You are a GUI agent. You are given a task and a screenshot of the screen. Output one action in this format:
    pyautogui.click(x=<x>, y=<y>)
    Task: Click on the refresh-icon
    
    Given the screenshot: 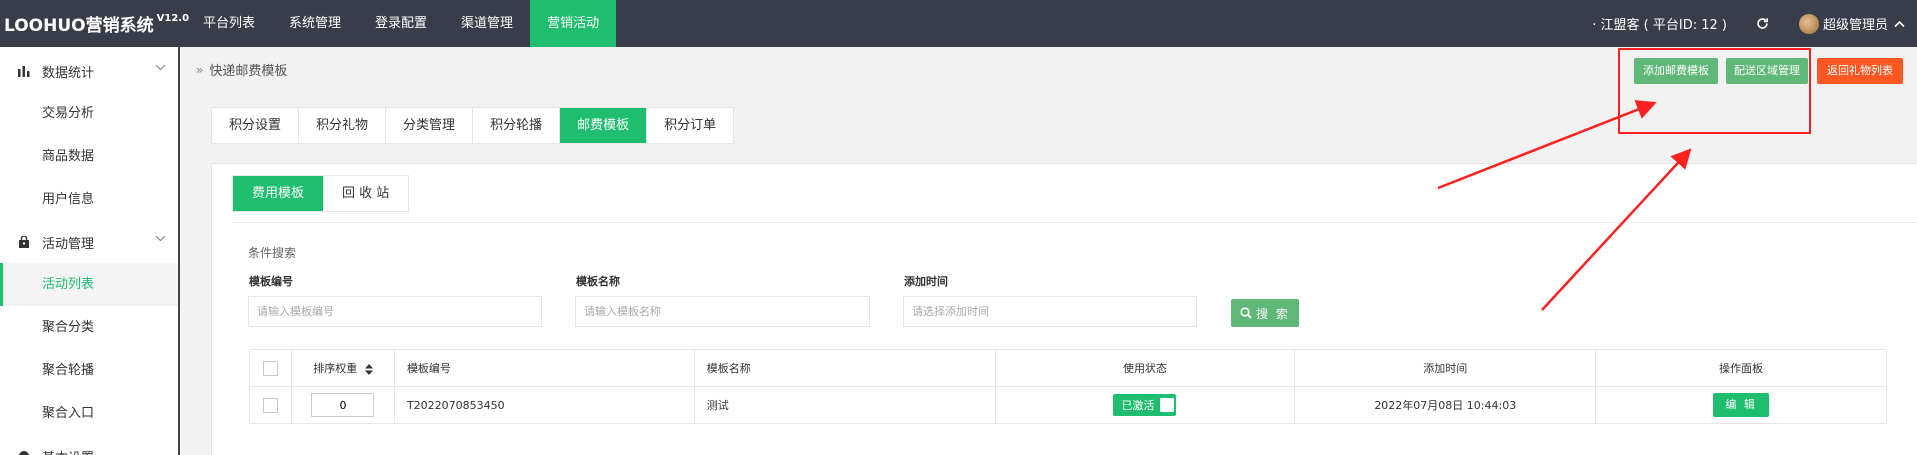 What is the action you would take?
    pyautogui.click(x=1763, y=23)
    